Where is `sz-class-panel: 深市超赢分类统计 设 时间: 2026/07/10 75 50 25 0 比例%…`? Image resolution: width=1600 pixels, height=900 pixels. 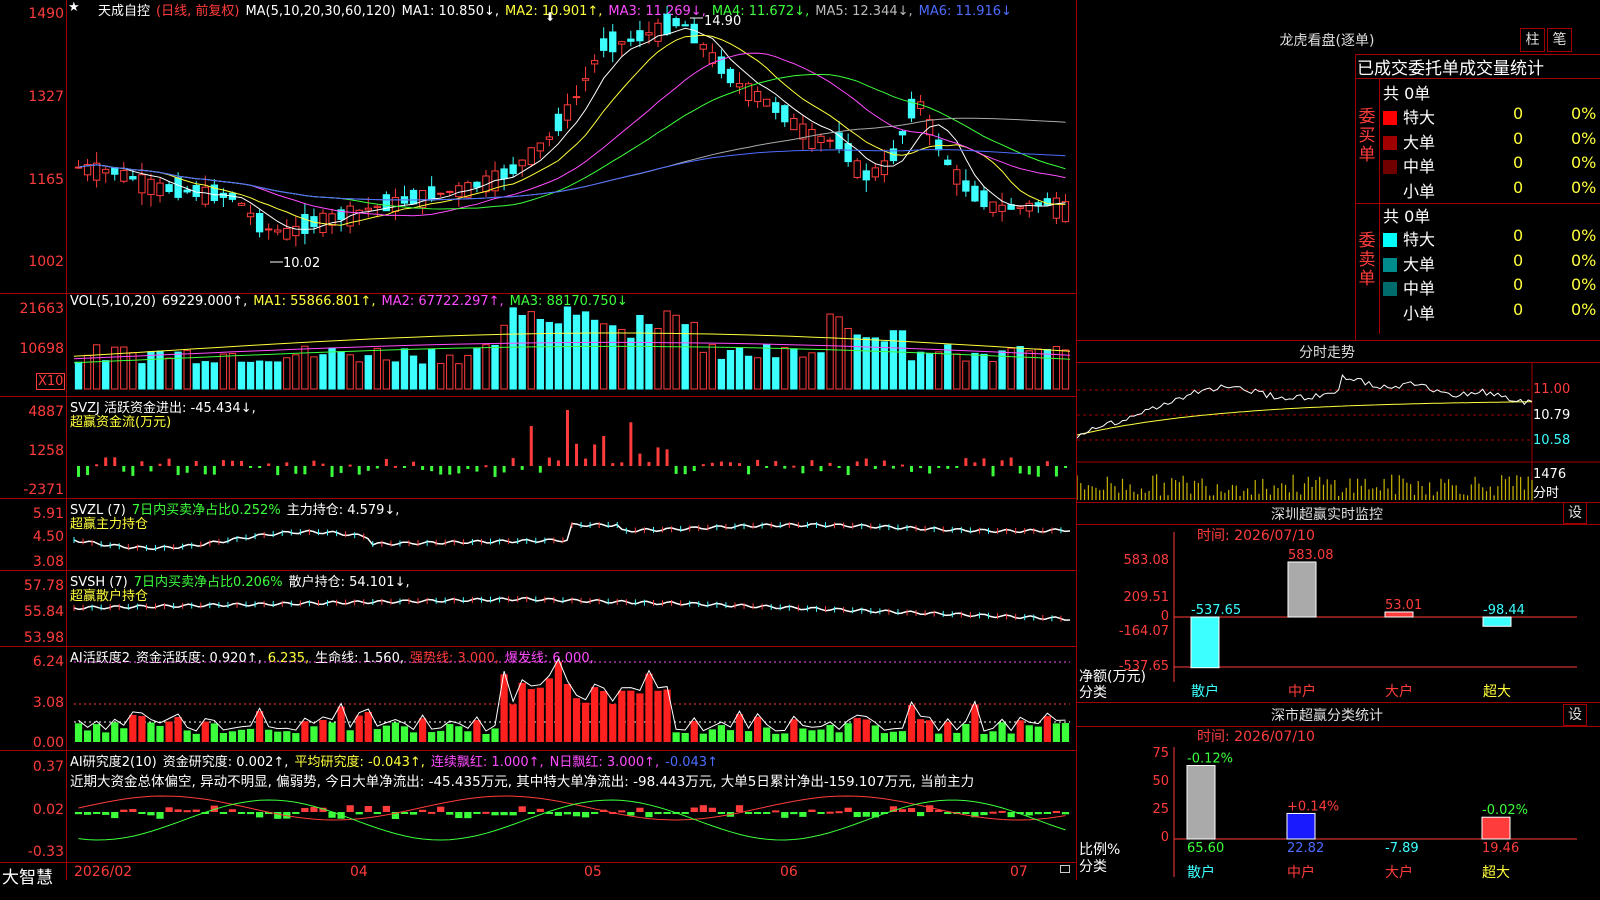
sz-class-panel: 深市超赢分类统计 设 时间: 2026/07/10 75 50 25 0 比例%… is located at coordinates (1338, 801).